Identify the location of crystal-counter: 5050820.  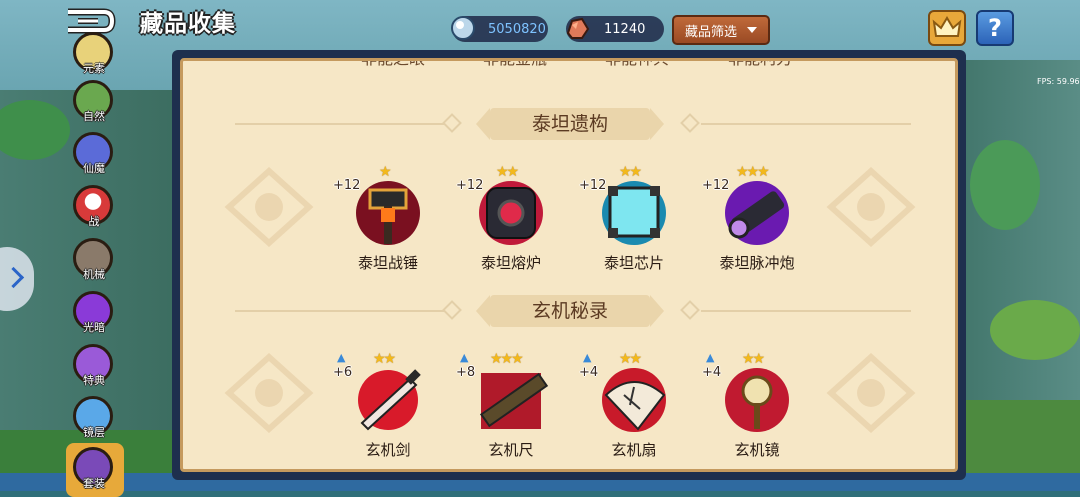
(499, 29).